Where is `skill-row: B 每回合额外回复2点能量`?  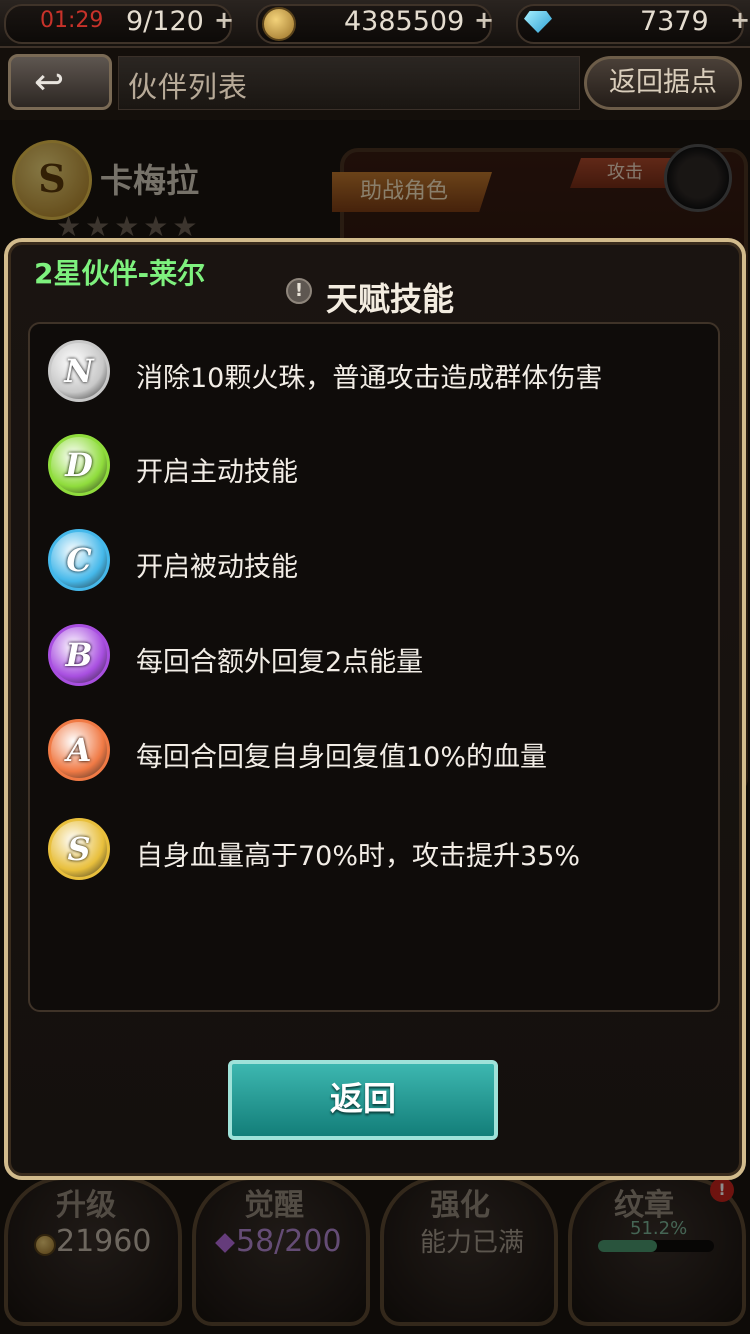
skill-row: B 每回合额外回复2点能量 is located at coordinates (370, 660).